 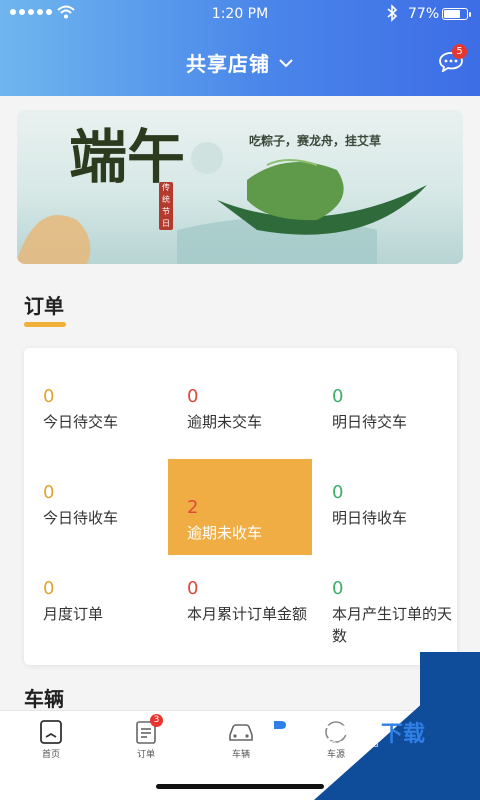 I want to click on stat-monthly-orders: 0 月度订单, so click(x=96, y=588).